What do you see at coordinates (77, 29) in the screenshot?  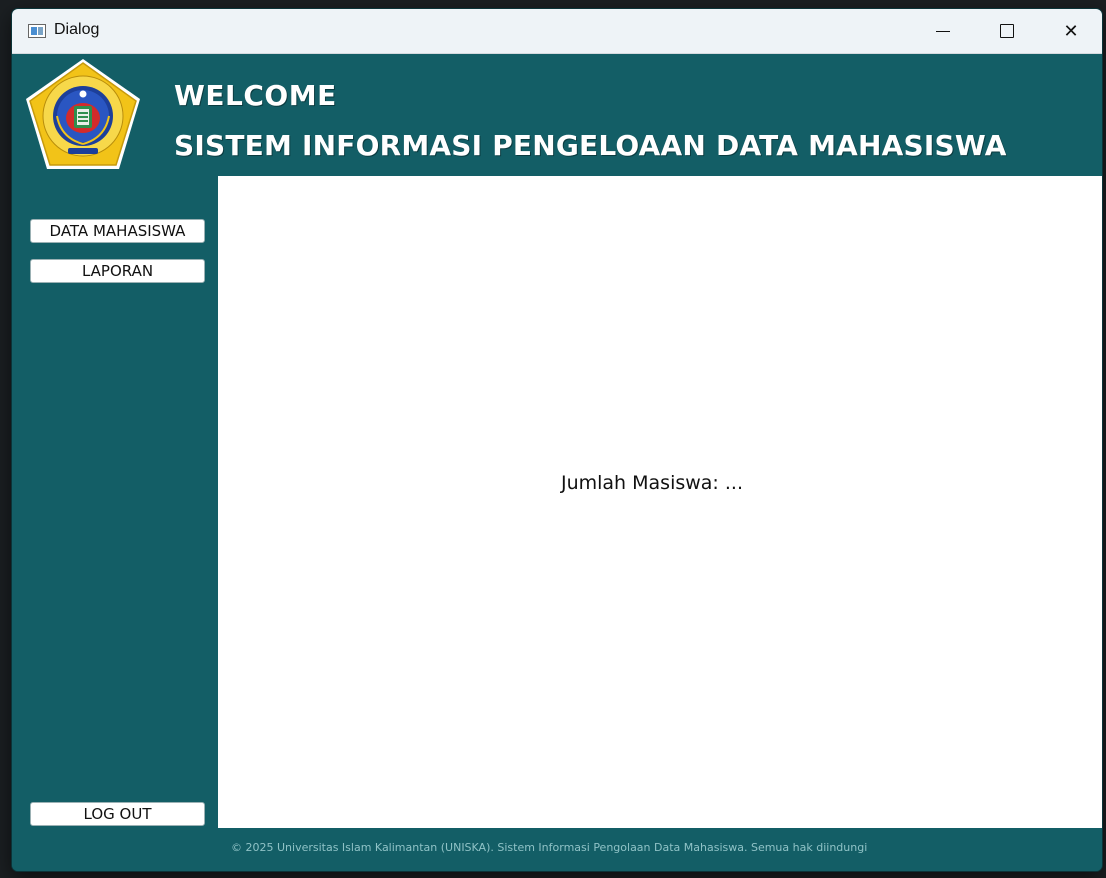 I see `window-title: Dialog` at bounding box center [77, 29].